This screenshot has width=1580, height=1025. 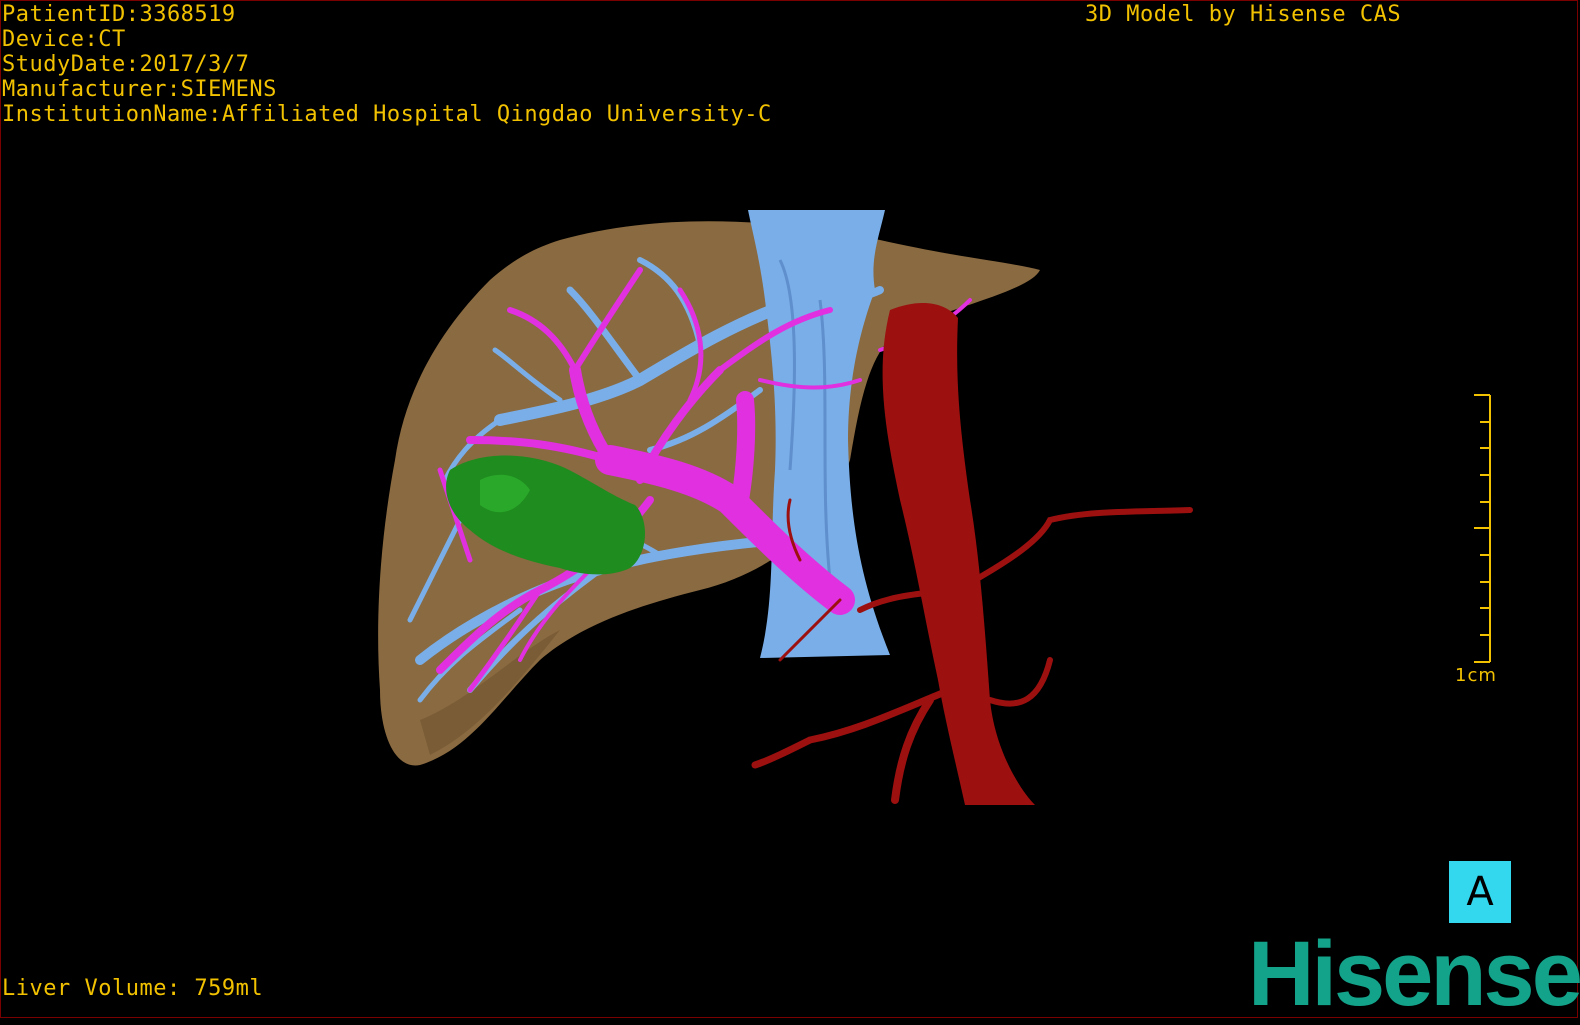 What do you see at coordinates (1414, 974) in the screenshot?
I see `hisense-logo: Hisense` at bounding box center [1414, 974].